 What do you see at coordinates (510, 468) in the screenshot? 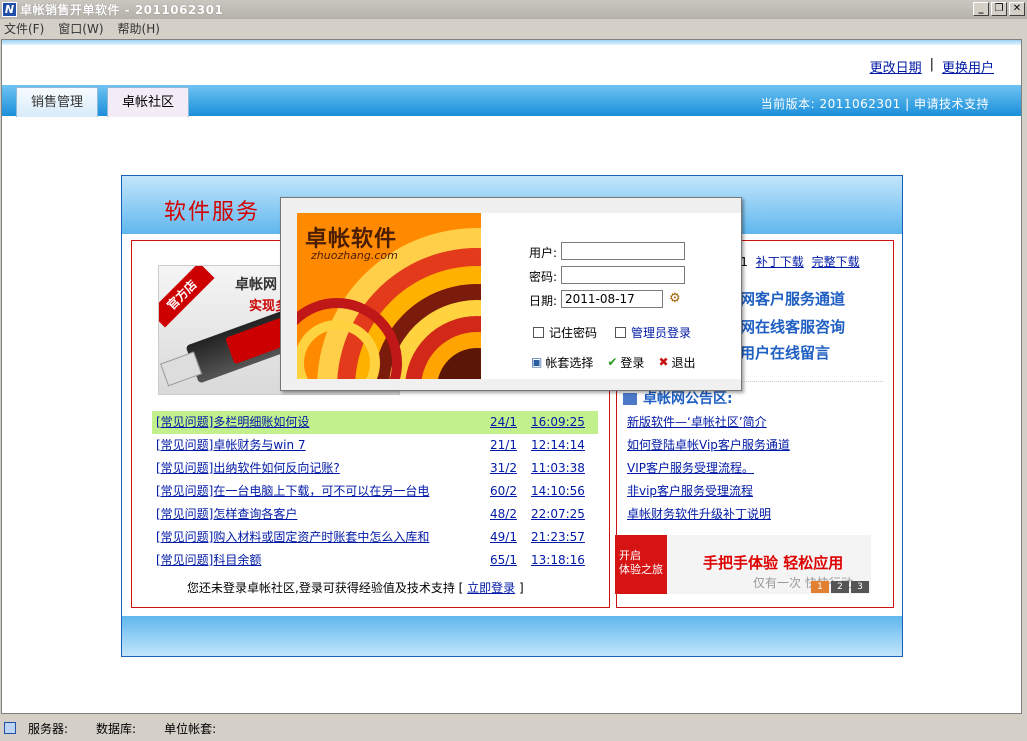
I see `faq-count-link: 31/2` at bounding box center [510, 468].